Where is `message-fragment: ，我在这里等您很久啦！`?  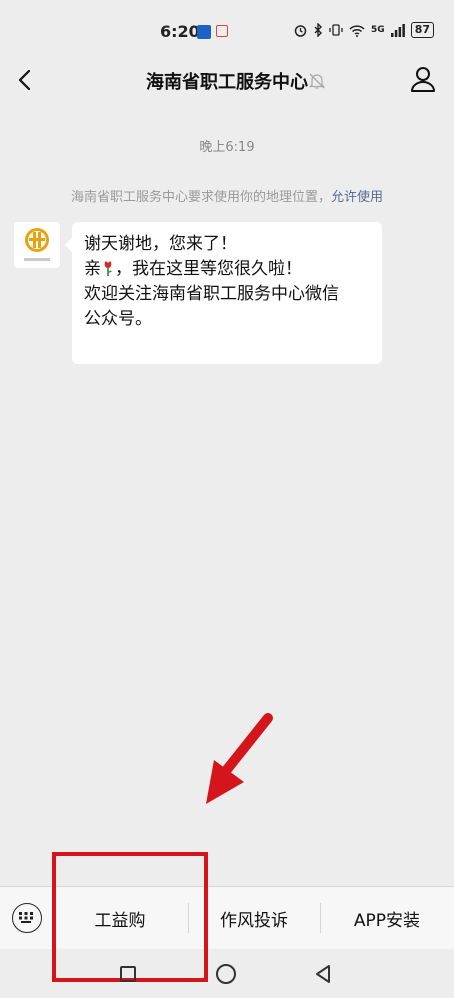 message-fragment: ，我在这里等您很久啦！ is located at coordinates (208, 269).